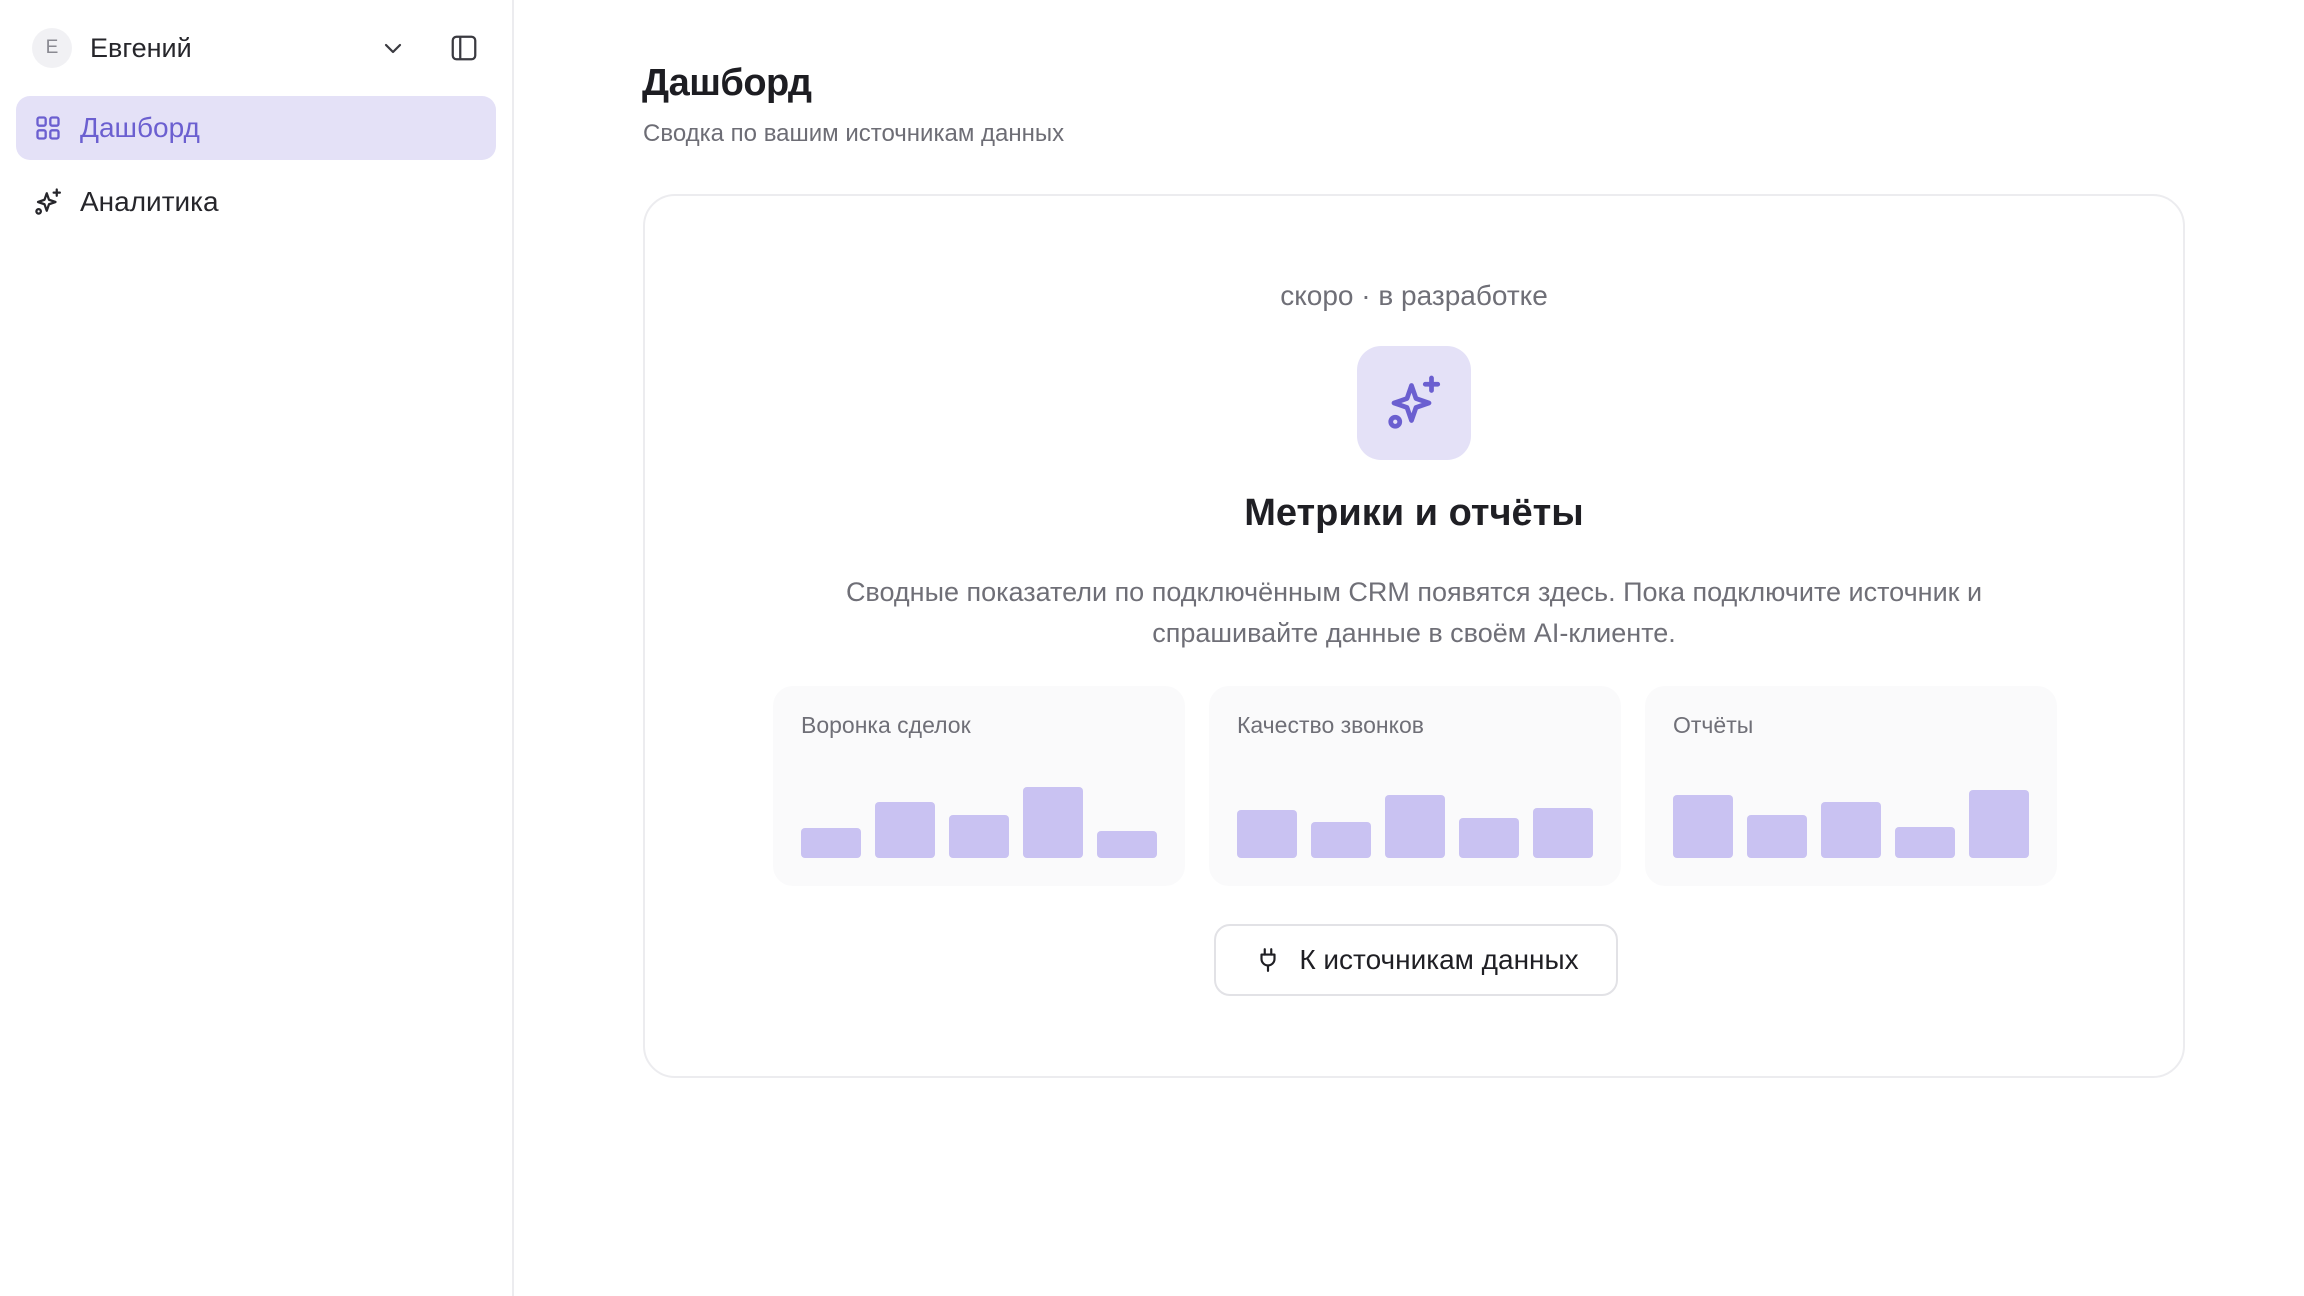  Describe the element at coordinates (727, 83) in the screenshot. I see `page-title: Дашборд` at that location.